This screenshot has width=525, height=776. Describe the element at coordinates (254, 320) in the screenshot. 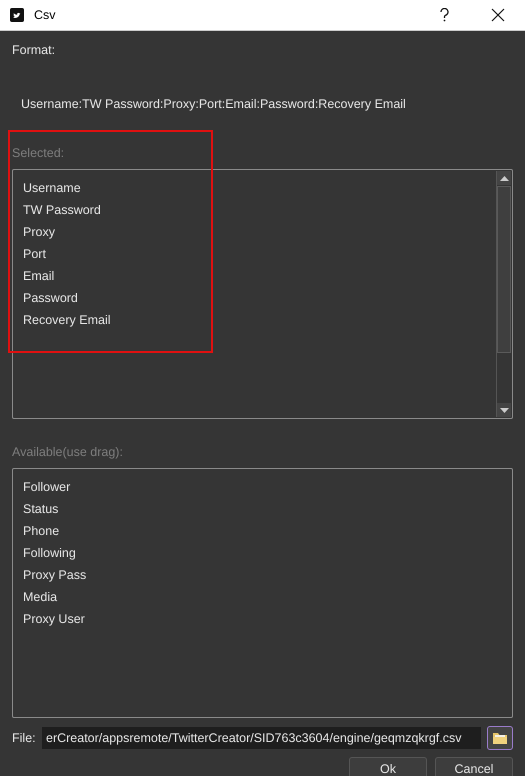

I see `list-item: Recovery Email` at that location.